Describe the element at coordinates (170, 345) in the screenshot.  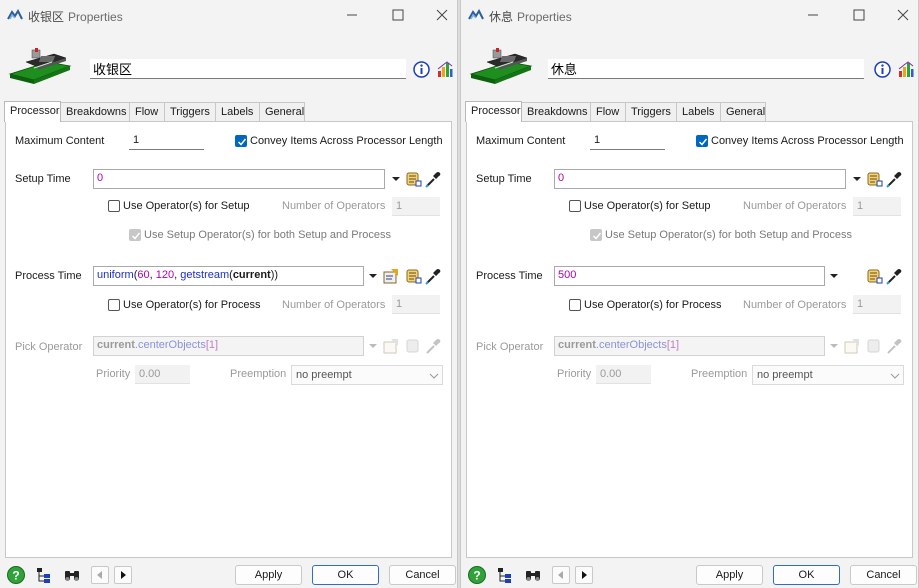
I see `code-token: .centerObjects` at that location.